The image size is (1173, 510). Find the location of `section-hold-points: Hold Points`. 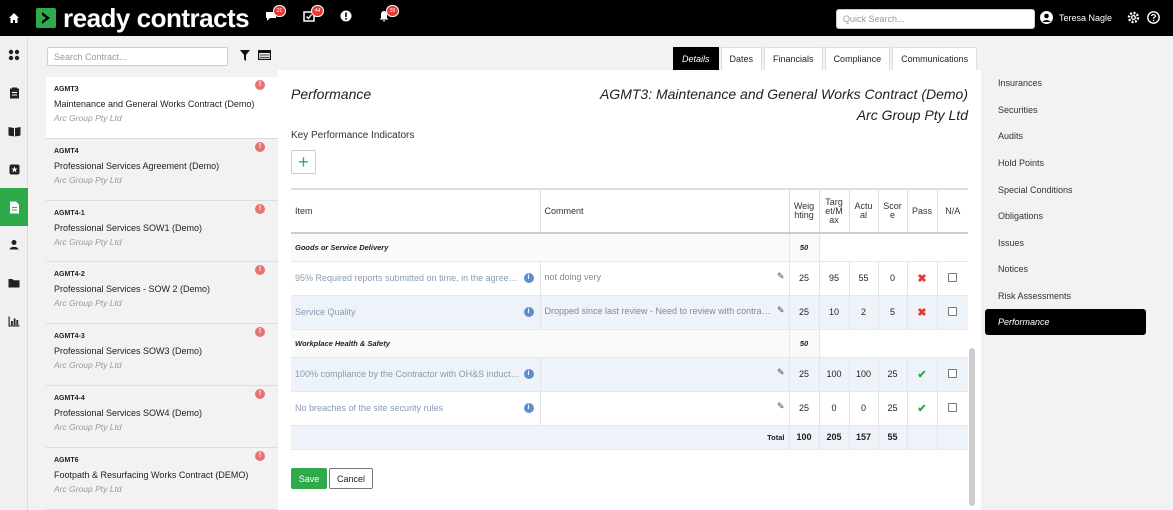

section-hold-points: Hold Points is located at coordinates (1075, 163).